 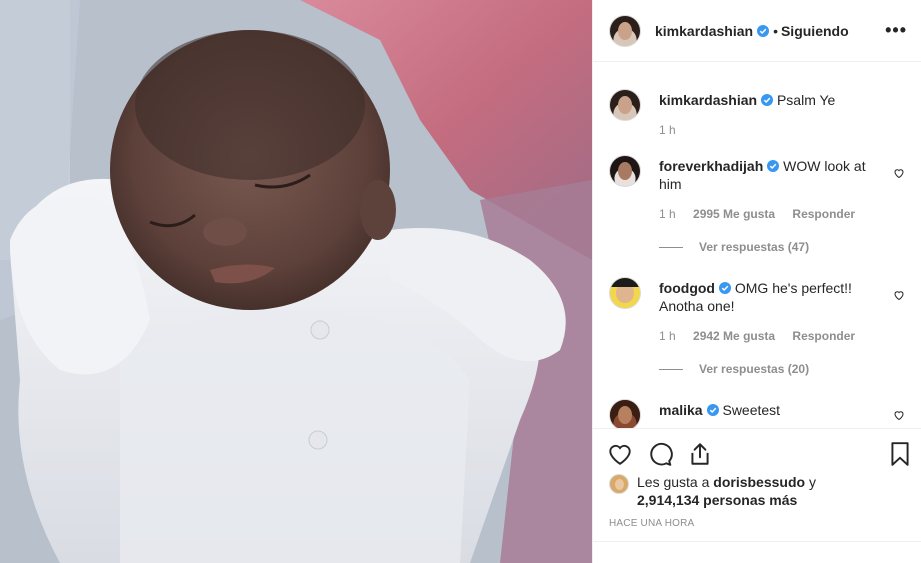 What do you see at coordinates (759, 482) in the screenshot?
I see `liker-username: dorisbessudo` at bounding box center [759, 482].